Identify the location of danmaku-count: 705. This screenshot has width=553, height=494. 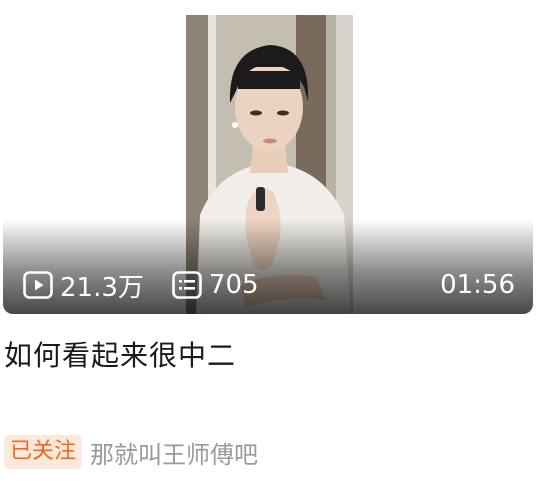
(215, 285).